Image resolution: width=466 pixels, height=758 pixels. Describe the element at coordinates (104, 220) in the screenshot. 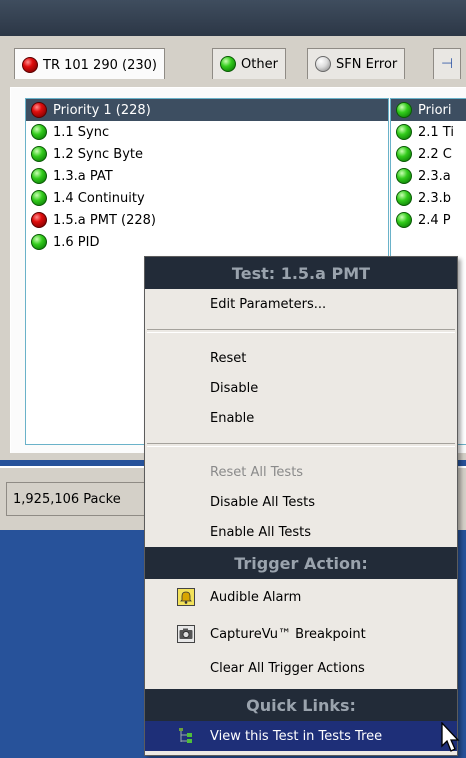

I see `list-item-label: 1.5.a PMT (228)` at that location.